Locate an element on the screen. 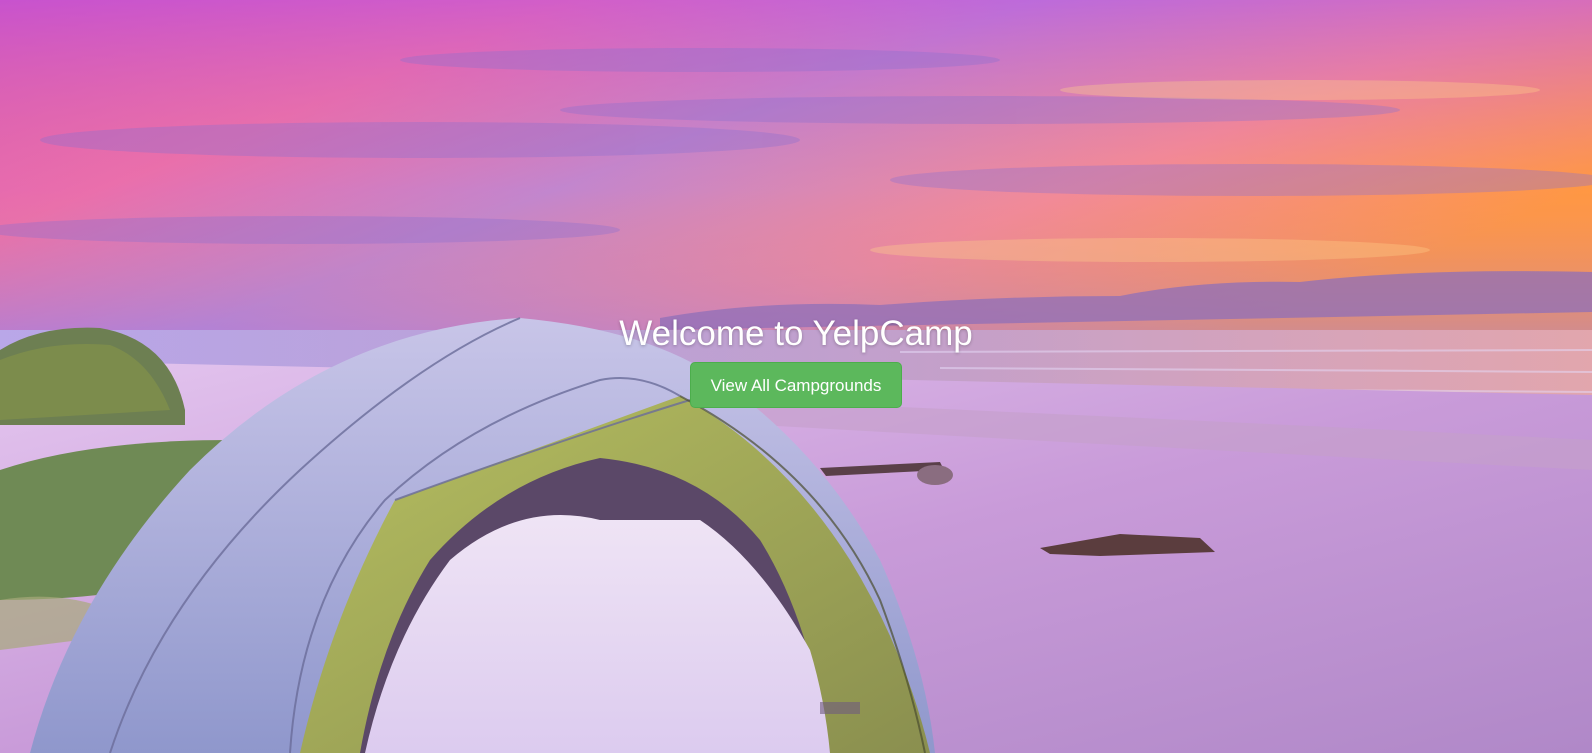 The image size is (1592, 753). view-all-campgrounds-button: View All Campgrounds is located at coordinates (796, 385).